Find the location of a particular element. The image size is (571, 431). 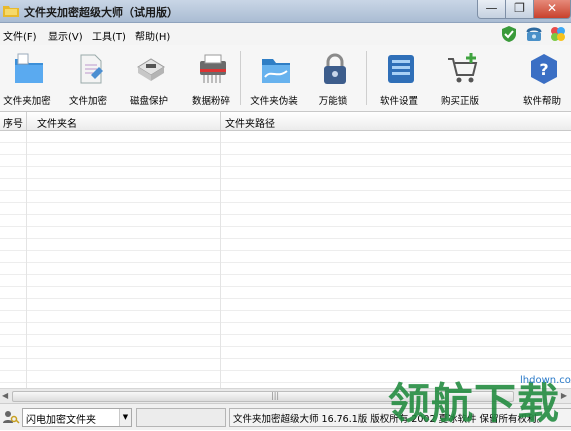

grip-icon: ||| is located at coordinates (275, 395).